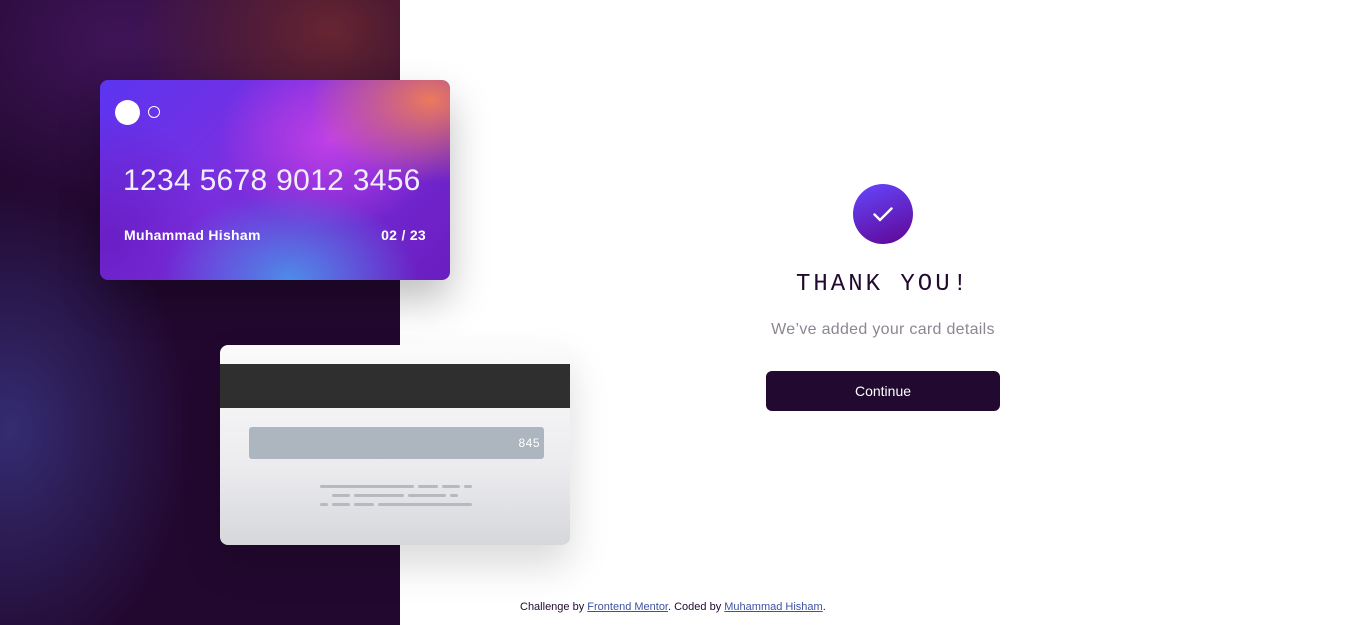 This screenshot has width=1366, height=625. I want to click on card-expiry: 02 / 23, so click(403, 235).